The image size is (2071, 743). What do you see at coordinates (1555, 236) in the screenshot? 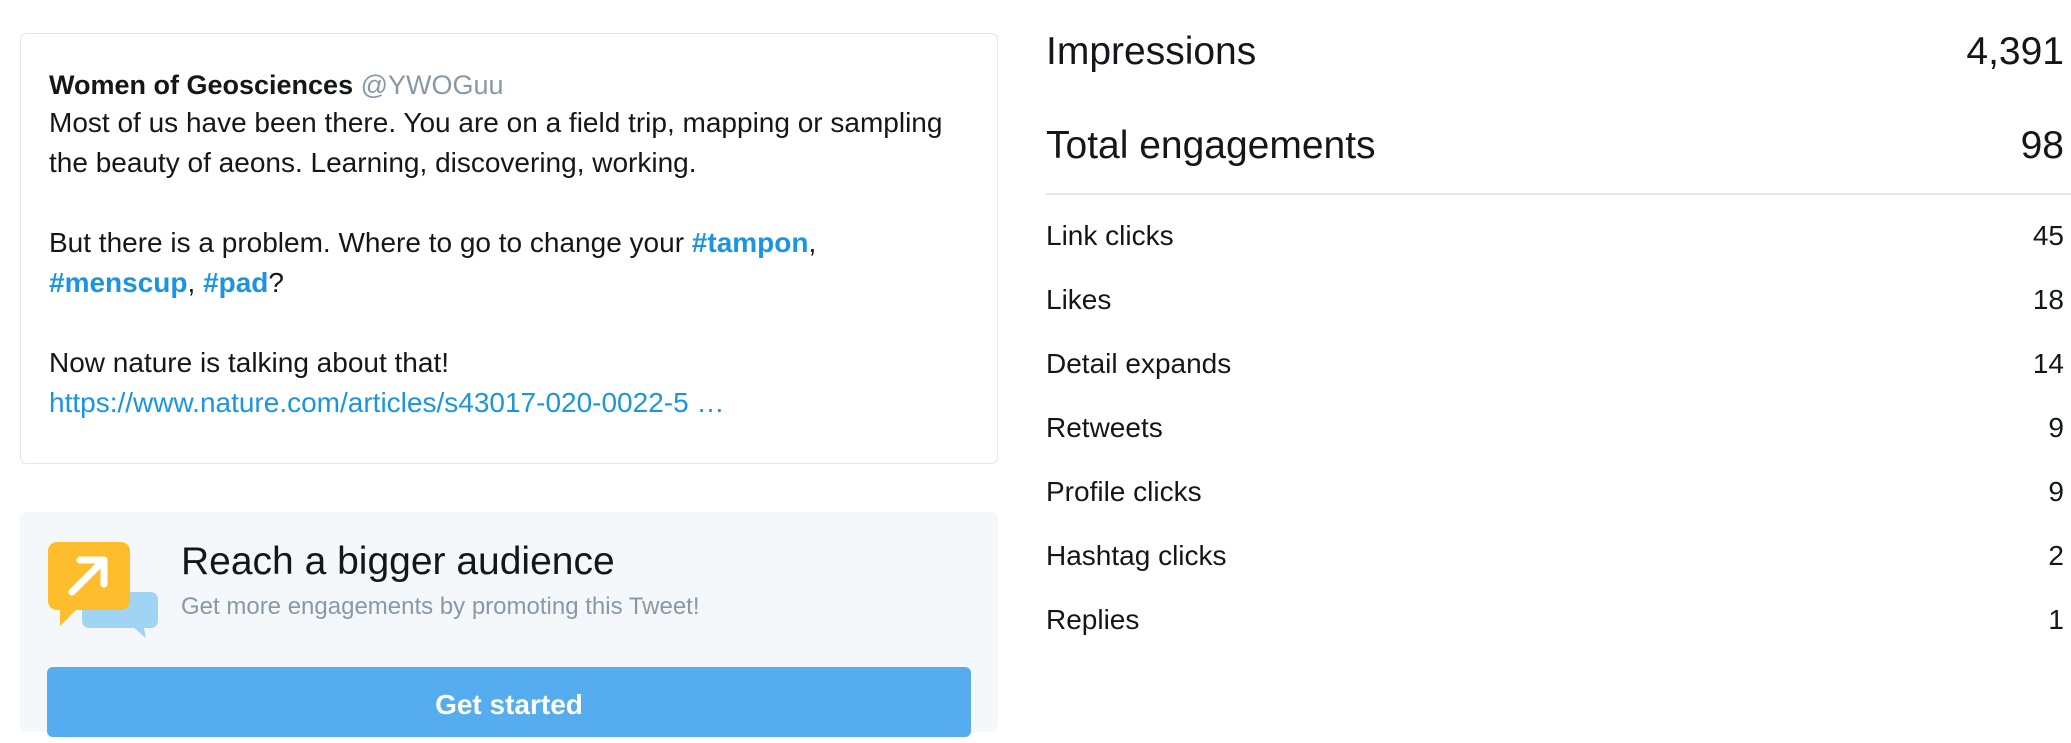
I see `metric-row-link-clicks: Link clicks 45` at bounding box center [1555, 236].